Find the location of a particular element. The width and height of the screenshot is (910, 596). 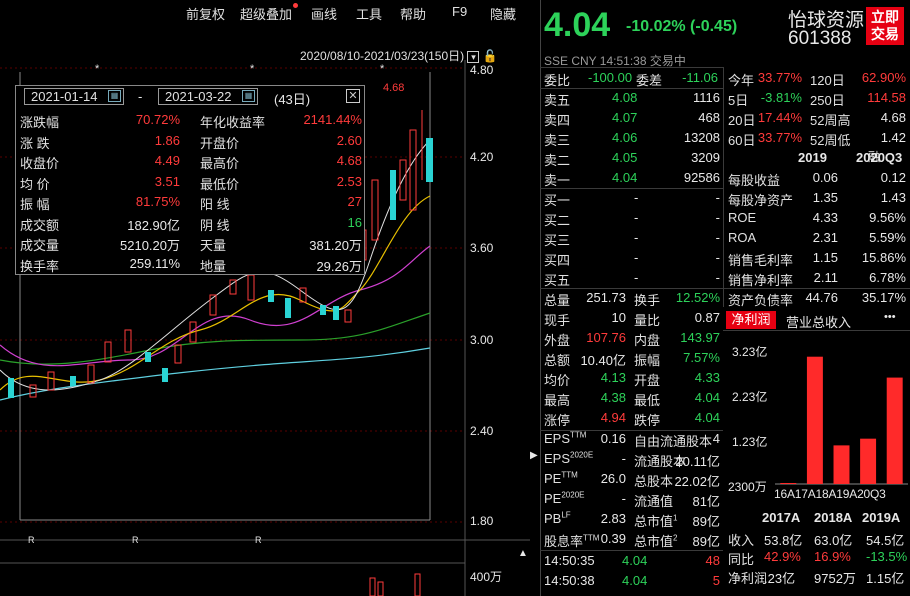

profit-bar is located at coordinates (814, 420).